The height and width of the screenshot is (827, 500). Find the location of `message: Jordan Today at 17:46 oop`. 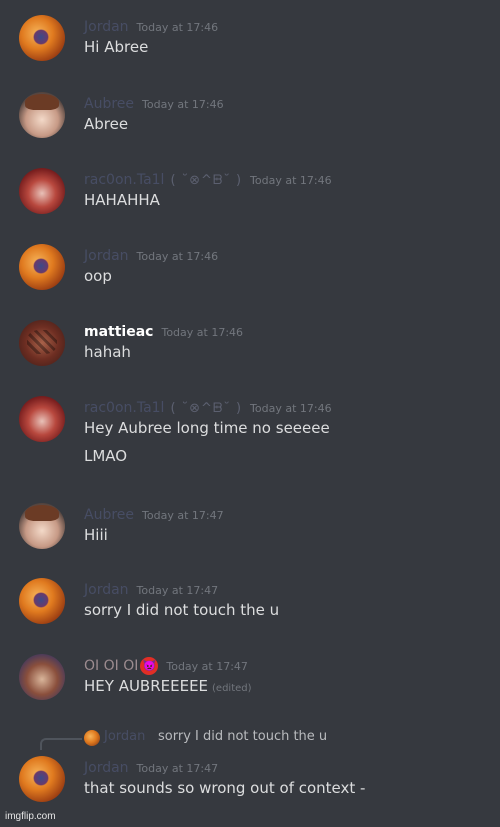

message: Jordan Today at 17:46 oop is located at coordinates (250, 274).